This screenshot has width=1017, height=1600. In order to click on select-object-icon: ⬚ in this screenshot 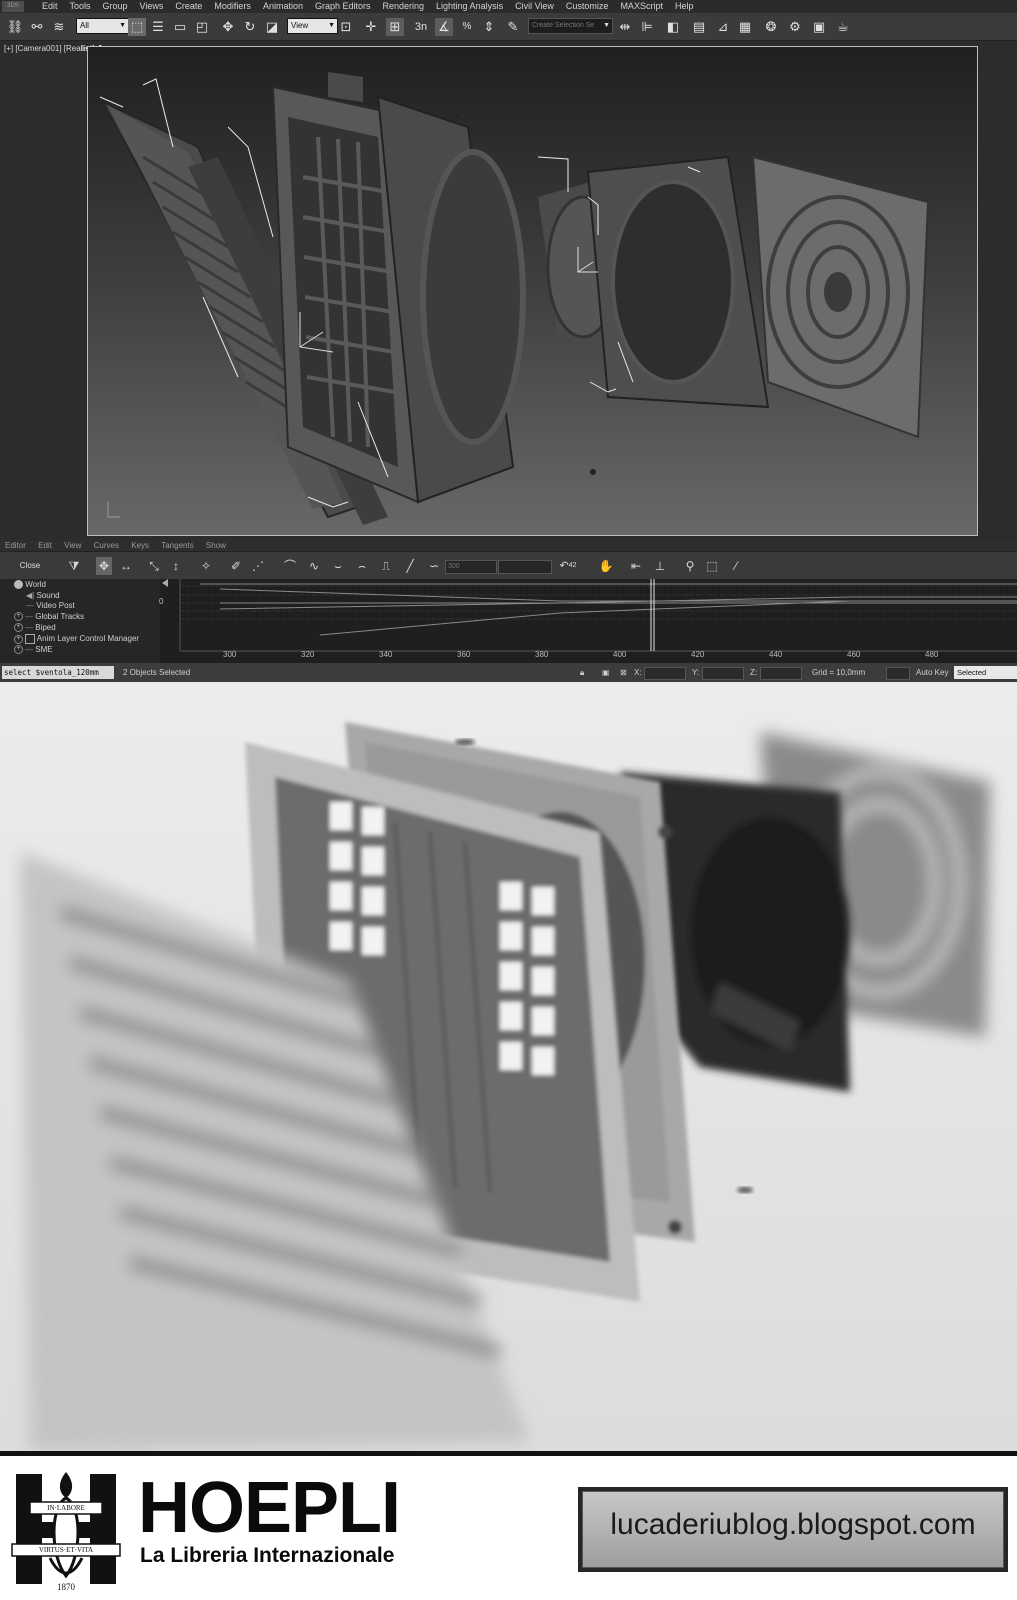, I will do `click(137, 27)`.